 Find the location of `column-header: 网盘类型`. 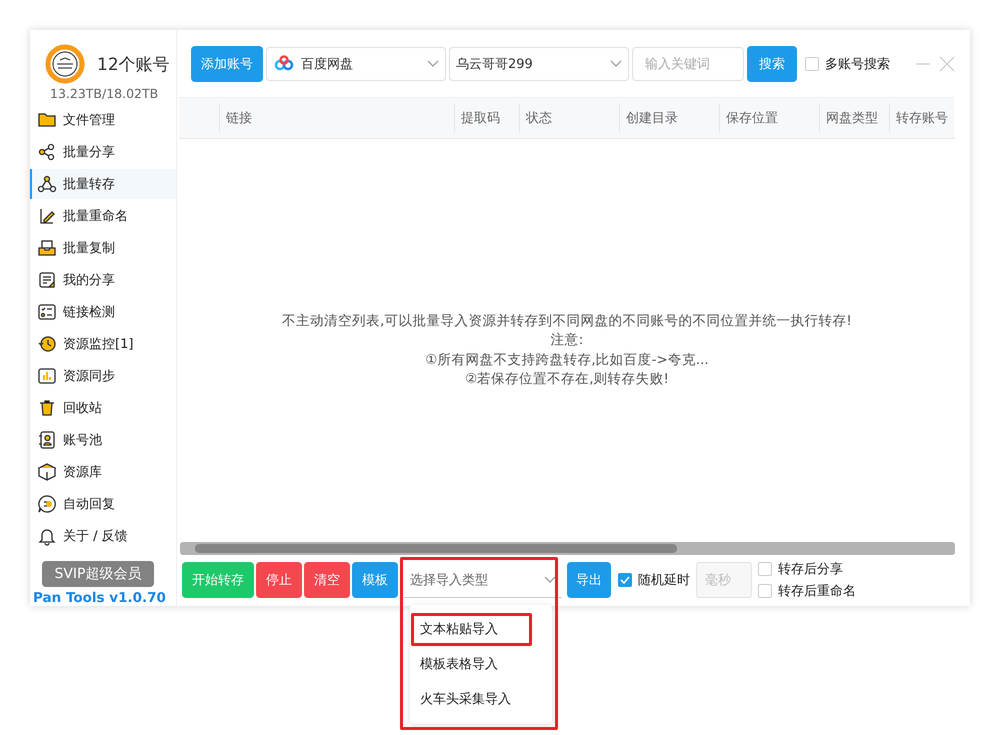

column-header: 网盘类型 is located at coordinates (854, 118).